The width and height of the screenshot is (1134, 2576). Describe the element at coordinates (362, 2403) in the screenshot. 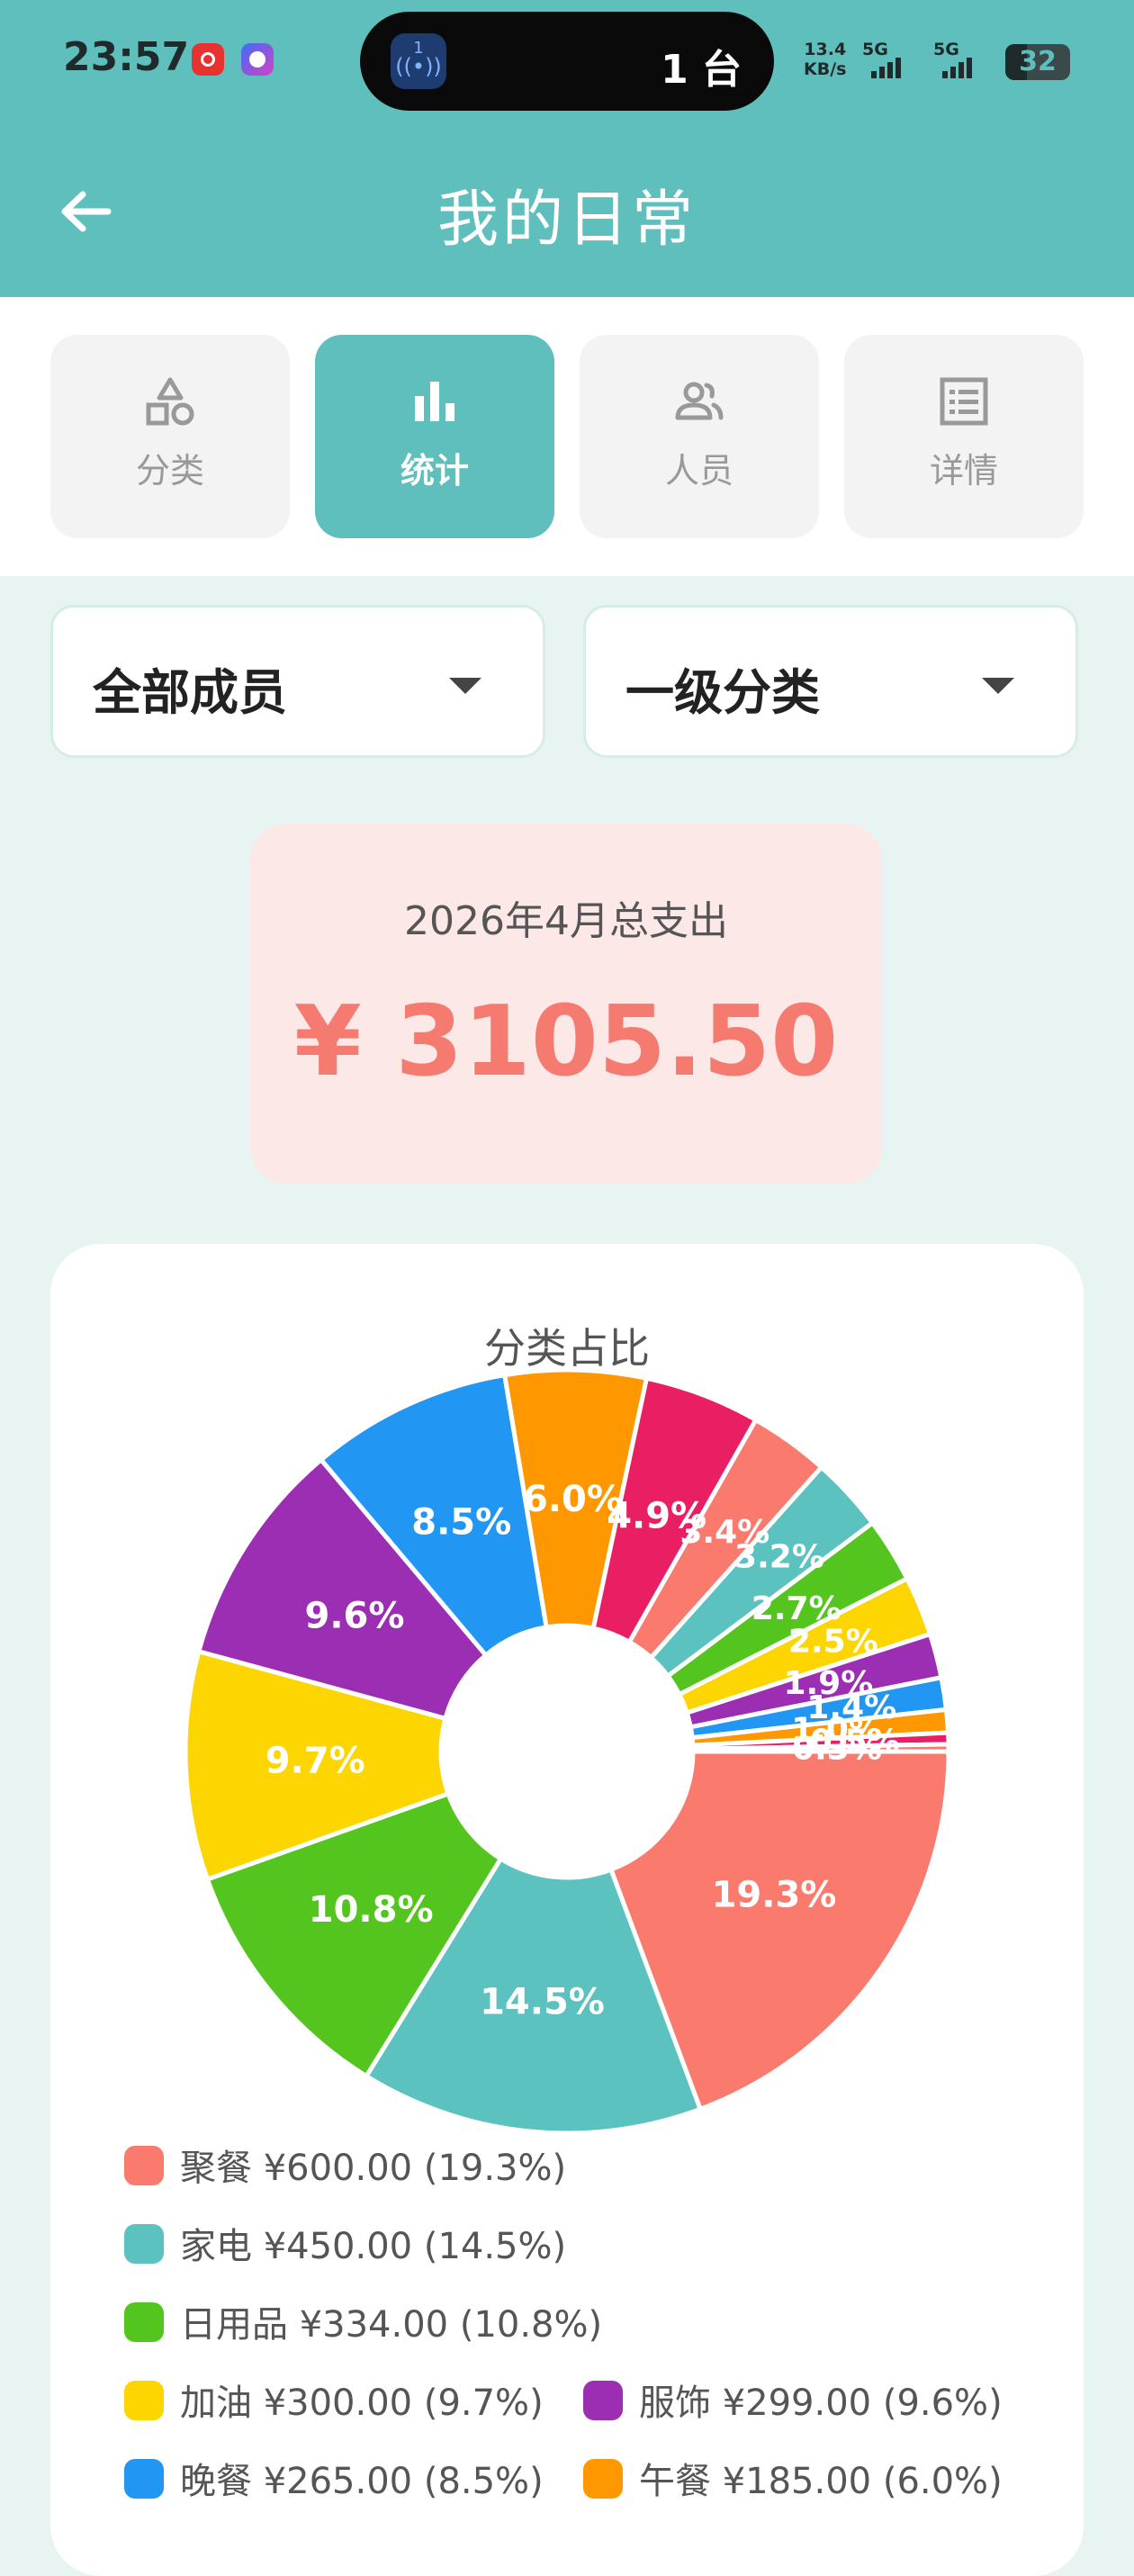

I see `legend-label: 加油 ¥300.00 (9.7%)` at that location.